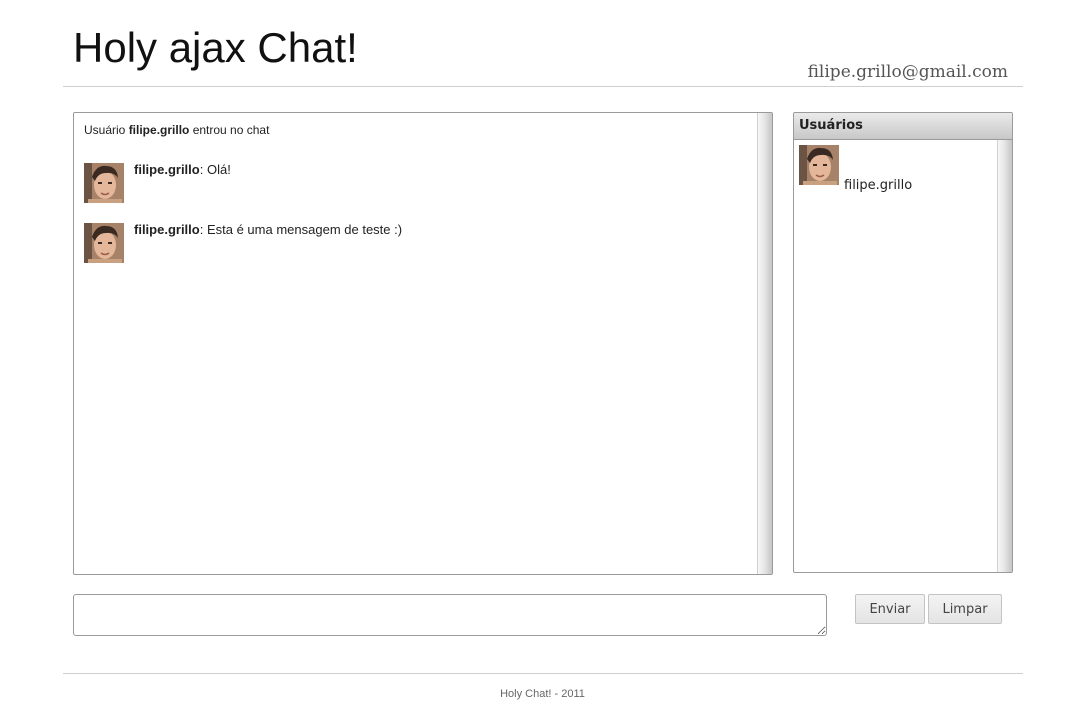 The image size is (1071, 717). Describe the element at coordinates (965, 609) in the screenshot. I see `clear-button: Limpar` at that location.